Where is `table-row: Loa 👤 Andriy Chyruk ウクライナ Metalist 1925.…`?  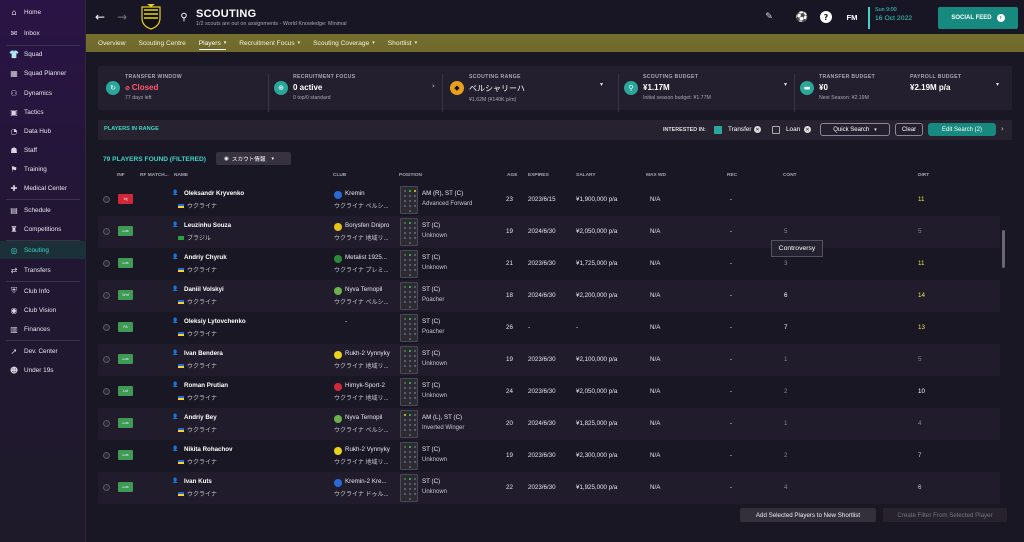
table-row: Loa 👤 Andriy Chyruk ウクライナ Metalist 1925.… is located at coordinates (549, 264).